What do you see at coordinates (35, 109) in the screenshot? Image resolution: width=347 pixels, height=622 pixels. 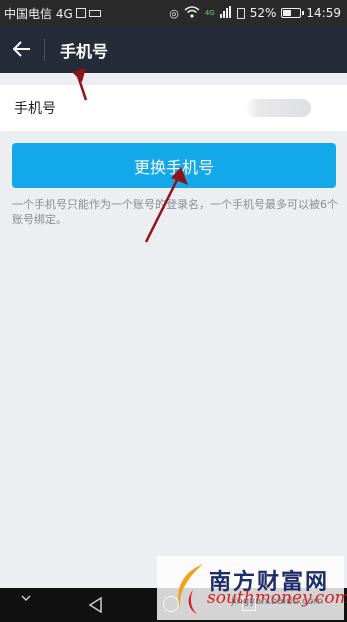 I see `phone-number-label: 手机号` at bounding box center [35, 109].